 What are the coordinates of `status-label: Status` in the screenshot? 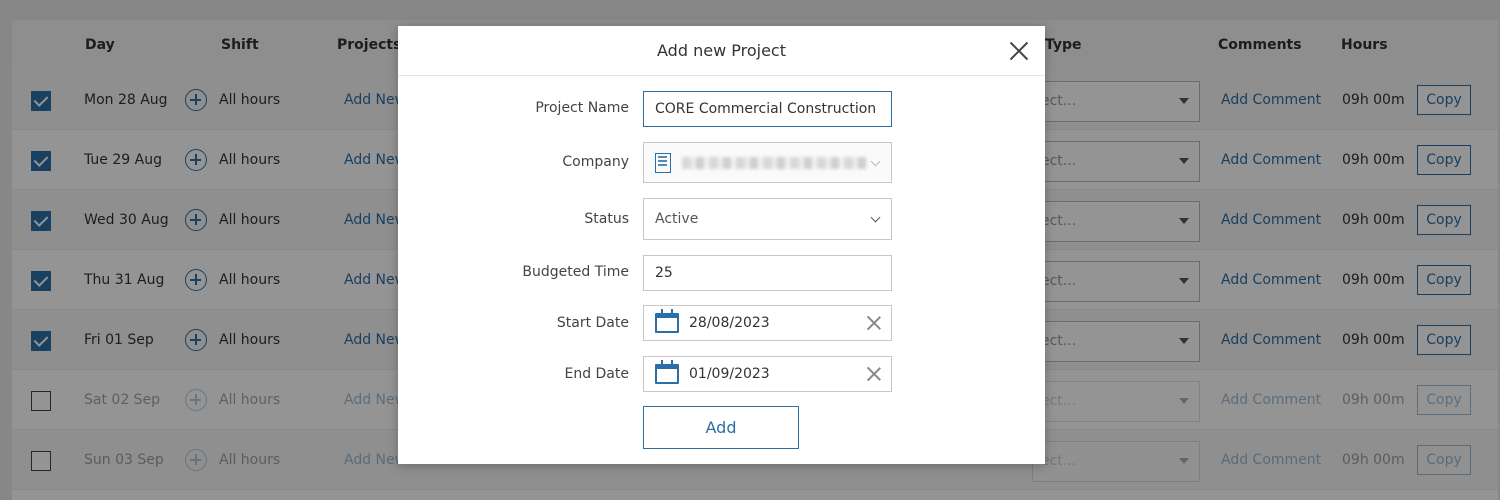 It's located at (606, 219).